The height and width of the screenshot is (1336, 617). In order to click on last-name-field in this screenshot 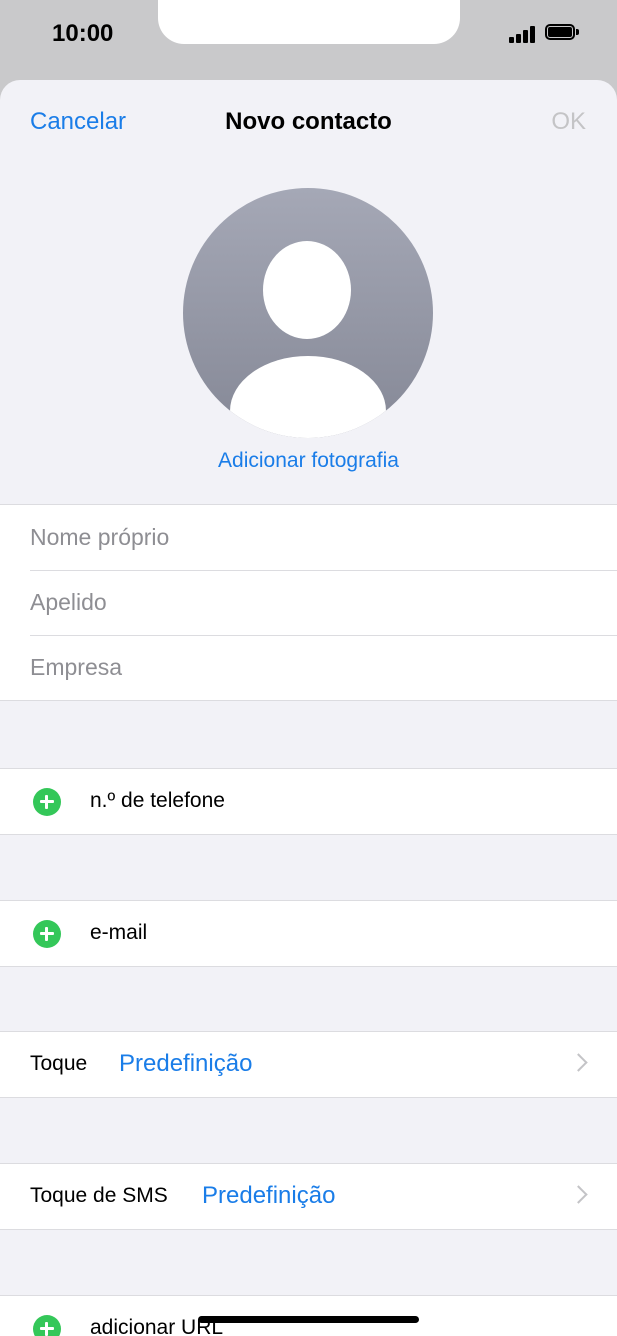, I will do `click(310, 602)`.